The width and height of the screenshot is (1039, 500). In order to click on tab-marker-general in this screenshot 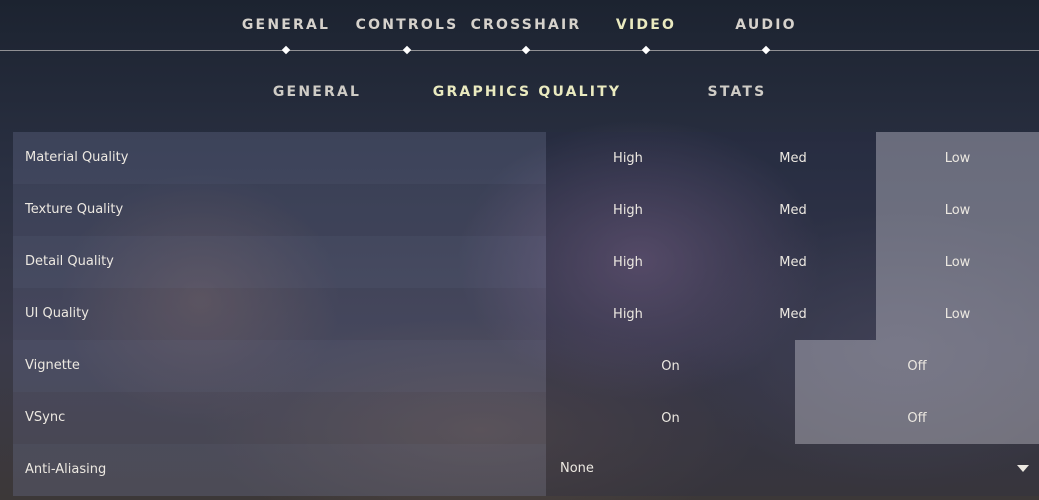, I will do `click(286, 50)`.